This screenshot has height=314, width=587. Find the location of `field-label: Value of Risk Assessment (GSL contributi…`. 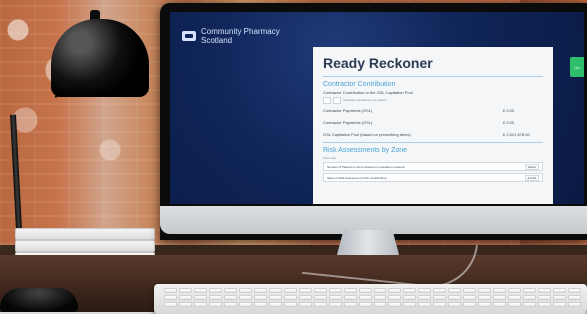

field-label: Value of Risk Assessment (GSL contributi… is located at coordinates (357, 177).